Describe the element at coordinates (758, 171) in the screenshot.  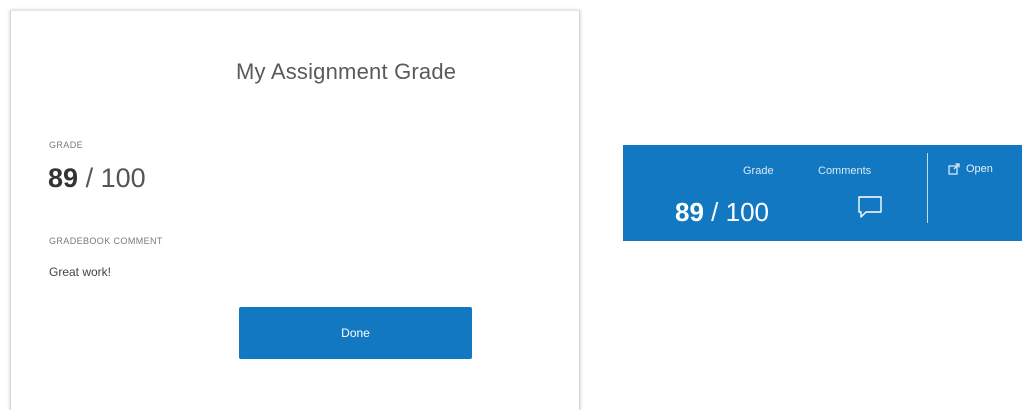
I see `bar-grade-label: Grade` at that location.